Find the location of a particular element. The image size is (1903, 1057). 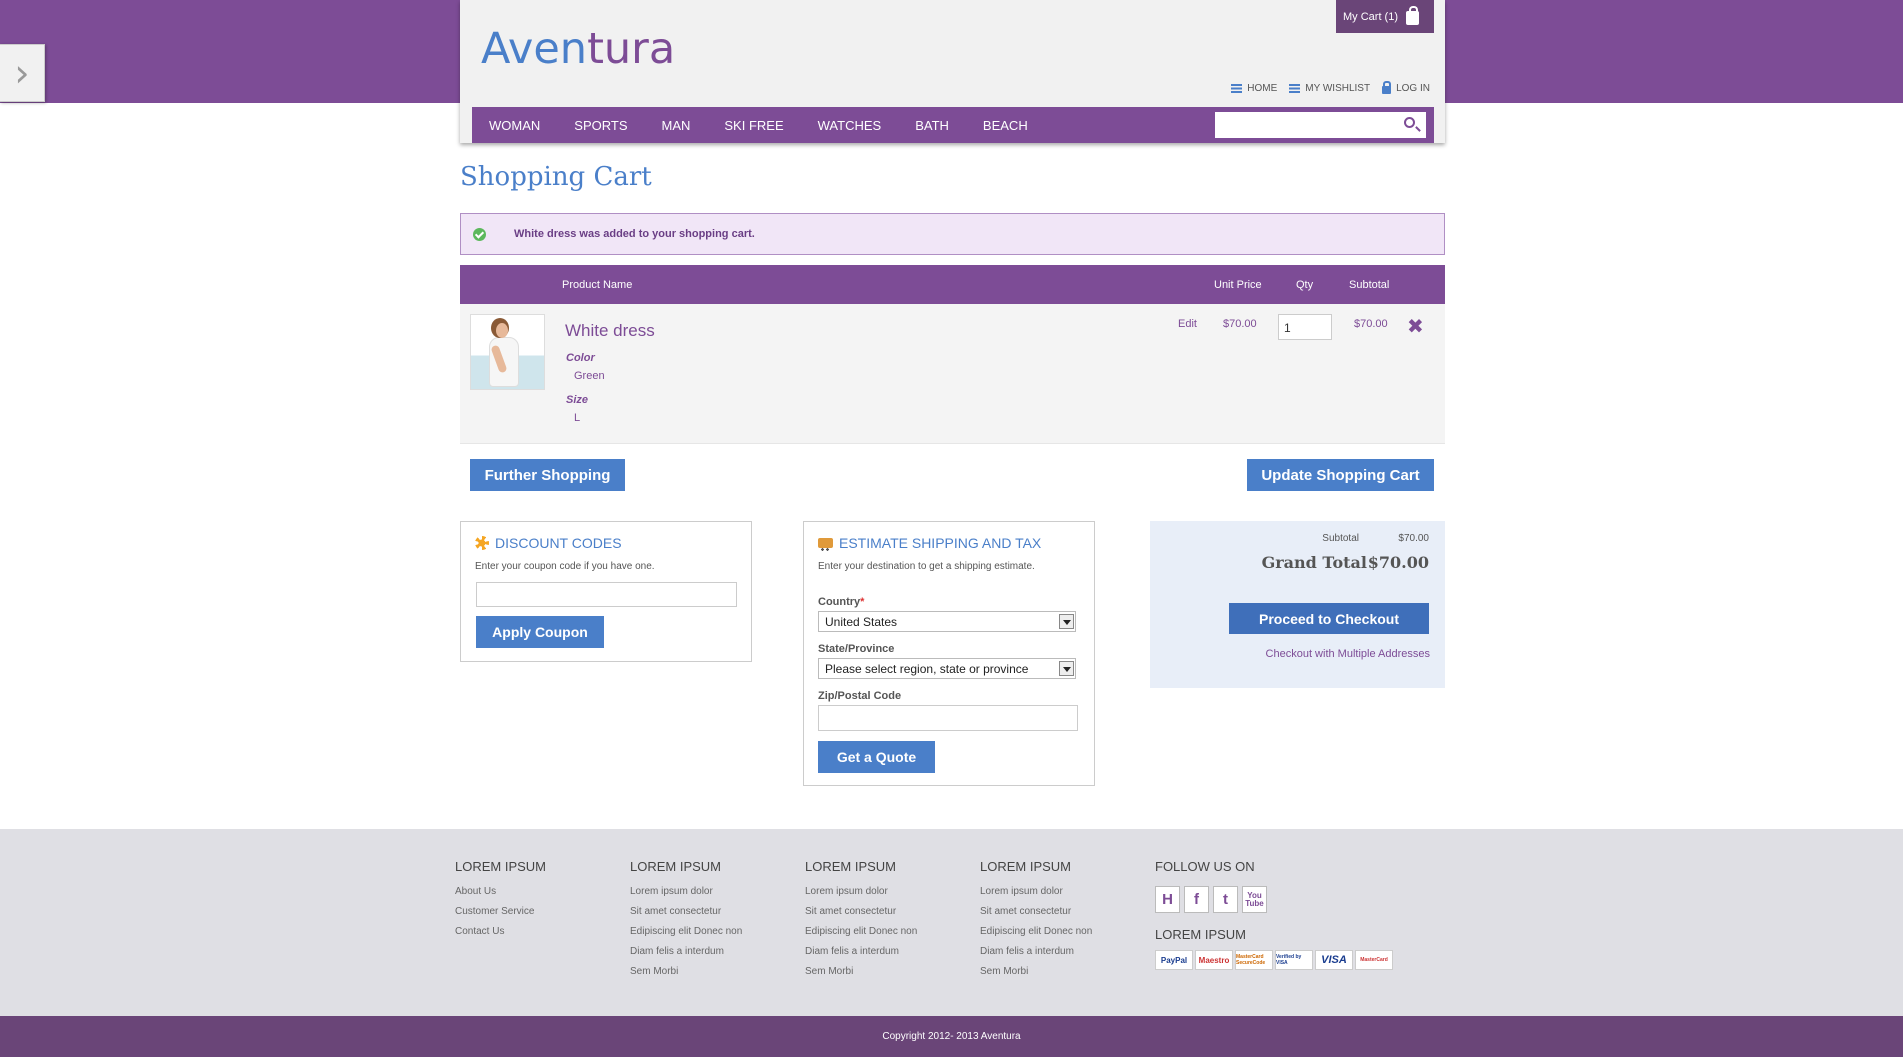

facebook-icon: f is located at coordinates (1196, 899).